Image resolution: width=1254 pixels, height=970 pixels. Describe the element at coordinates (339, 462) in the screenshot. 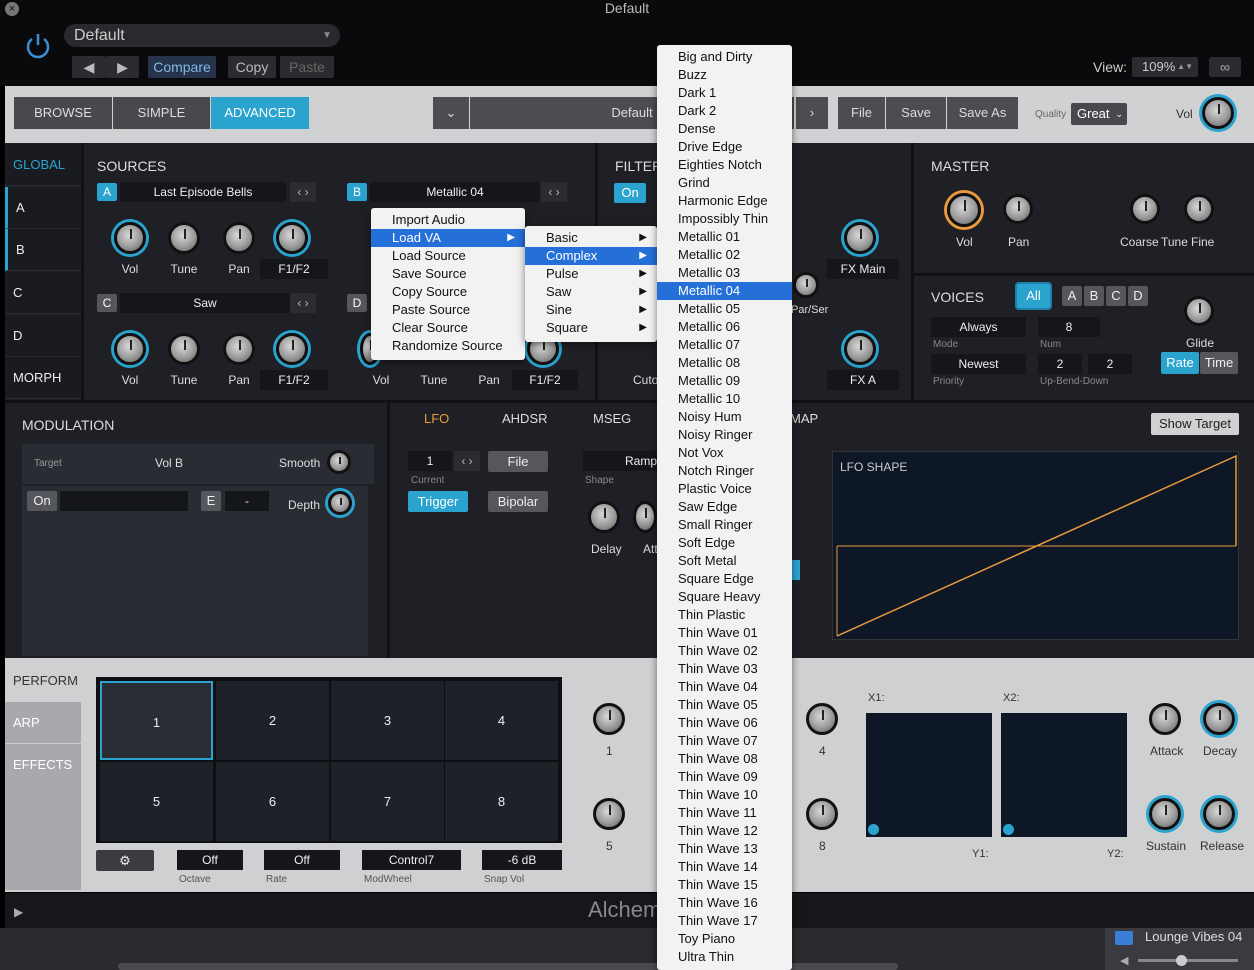

I see `smooth-knob` at that location.